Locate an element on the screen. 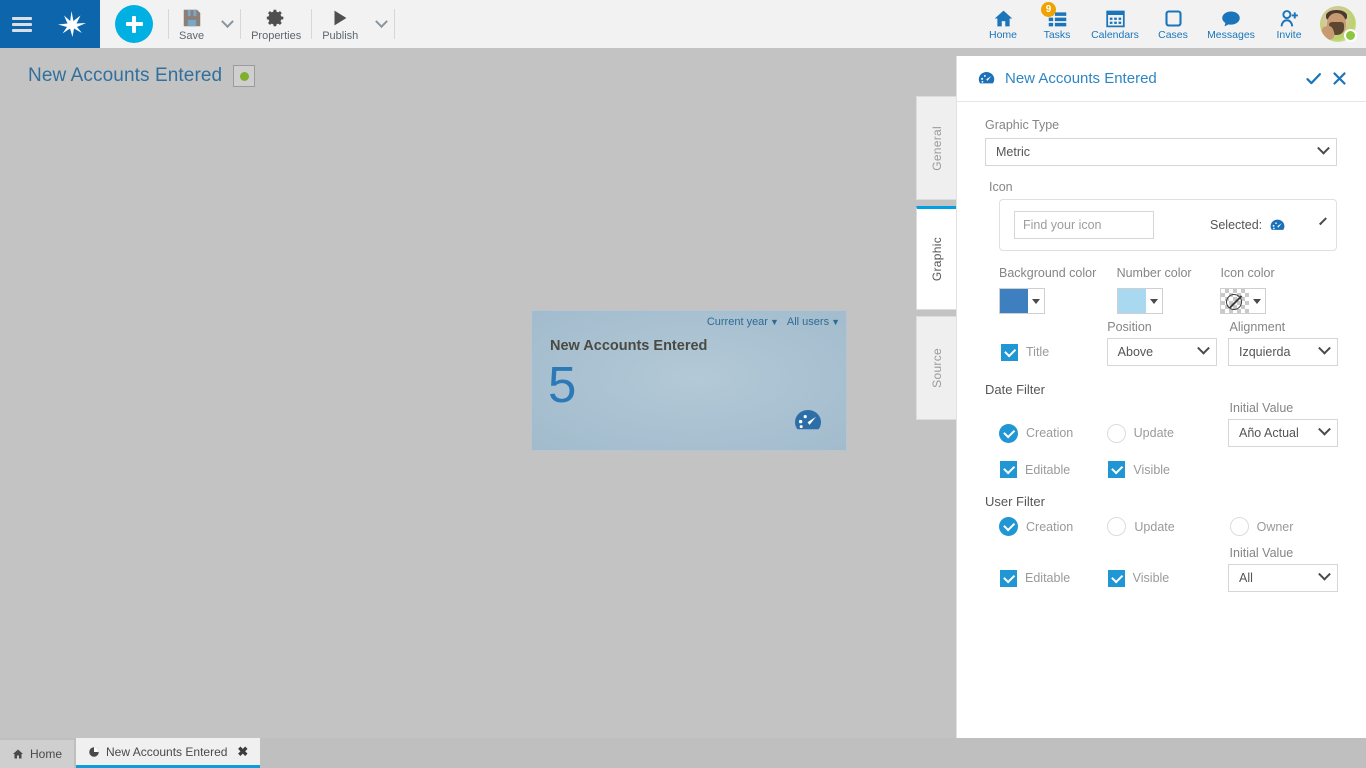 This screenshot has height=768, width=1366. date-visible-option: Visible is located at coordinates (1168, 469).